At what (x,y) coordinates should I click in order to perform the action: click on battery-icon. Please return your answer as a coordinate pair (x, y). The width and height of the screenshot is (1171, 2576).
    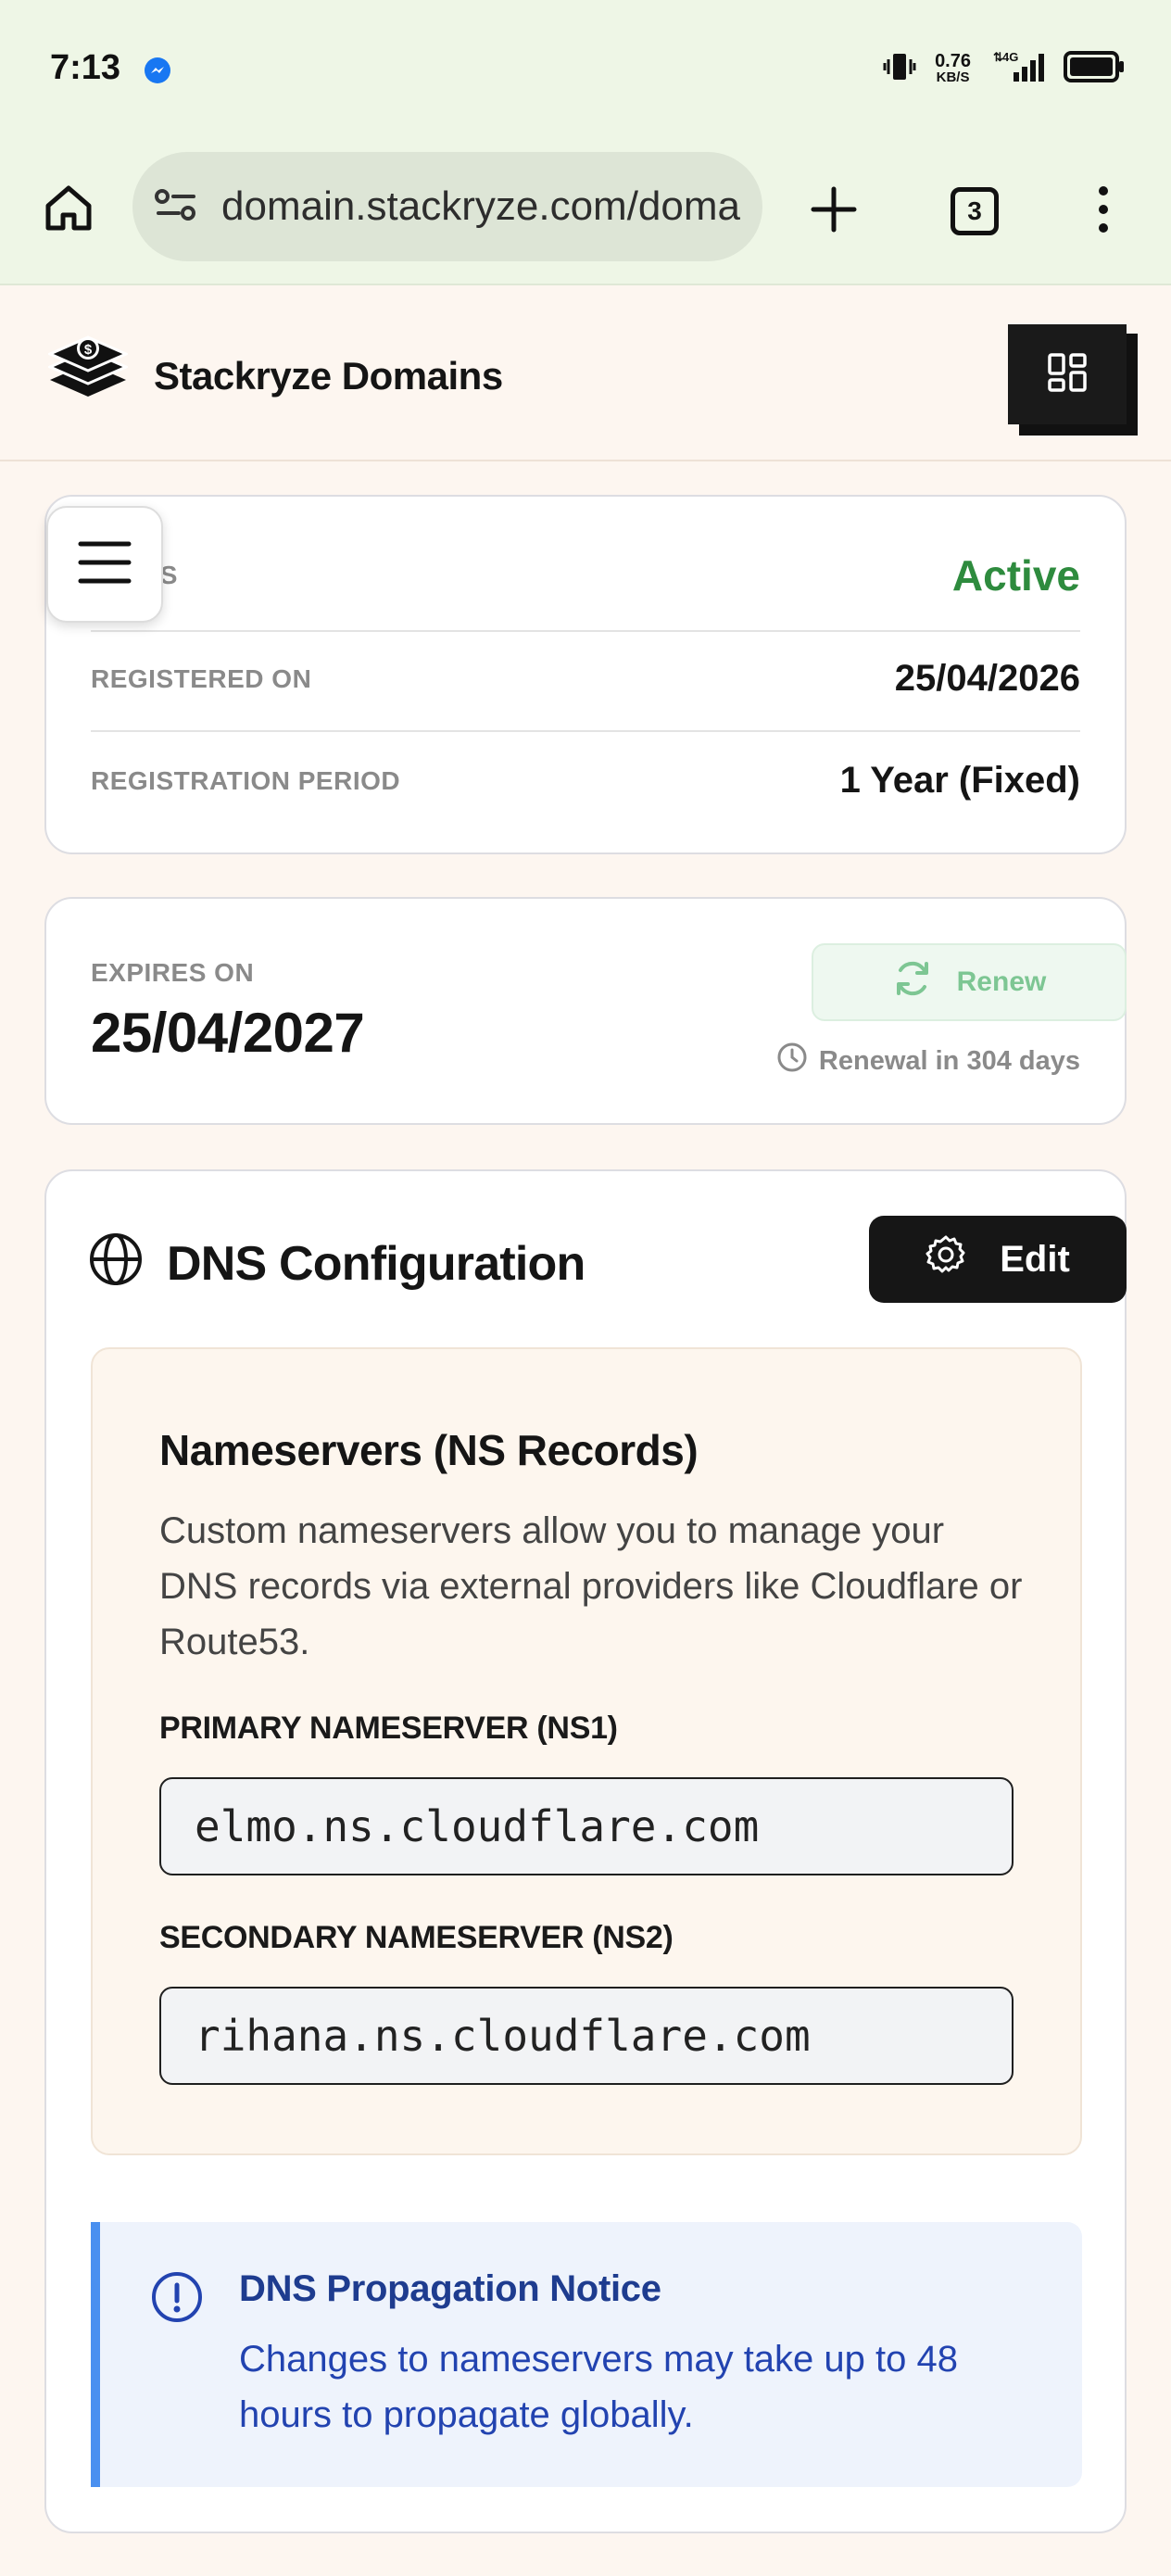
    Looking at the image, I should click on (1095, 69).